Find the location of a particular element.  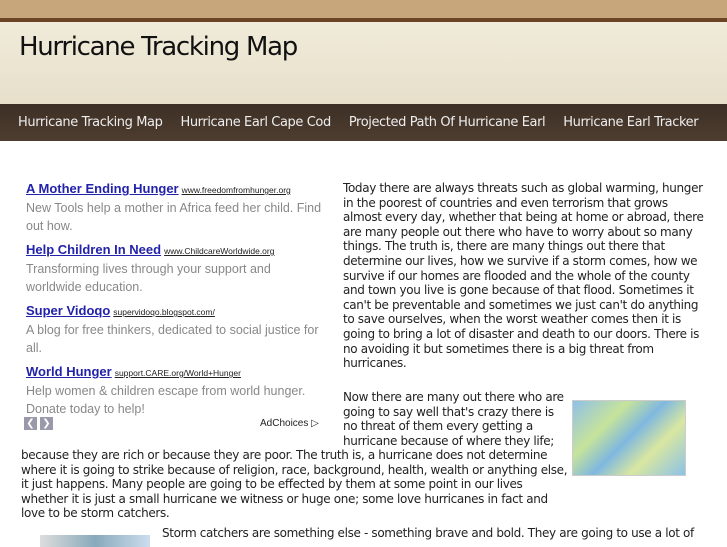

map-thumbnail-image is located at coordinates (95, 541).